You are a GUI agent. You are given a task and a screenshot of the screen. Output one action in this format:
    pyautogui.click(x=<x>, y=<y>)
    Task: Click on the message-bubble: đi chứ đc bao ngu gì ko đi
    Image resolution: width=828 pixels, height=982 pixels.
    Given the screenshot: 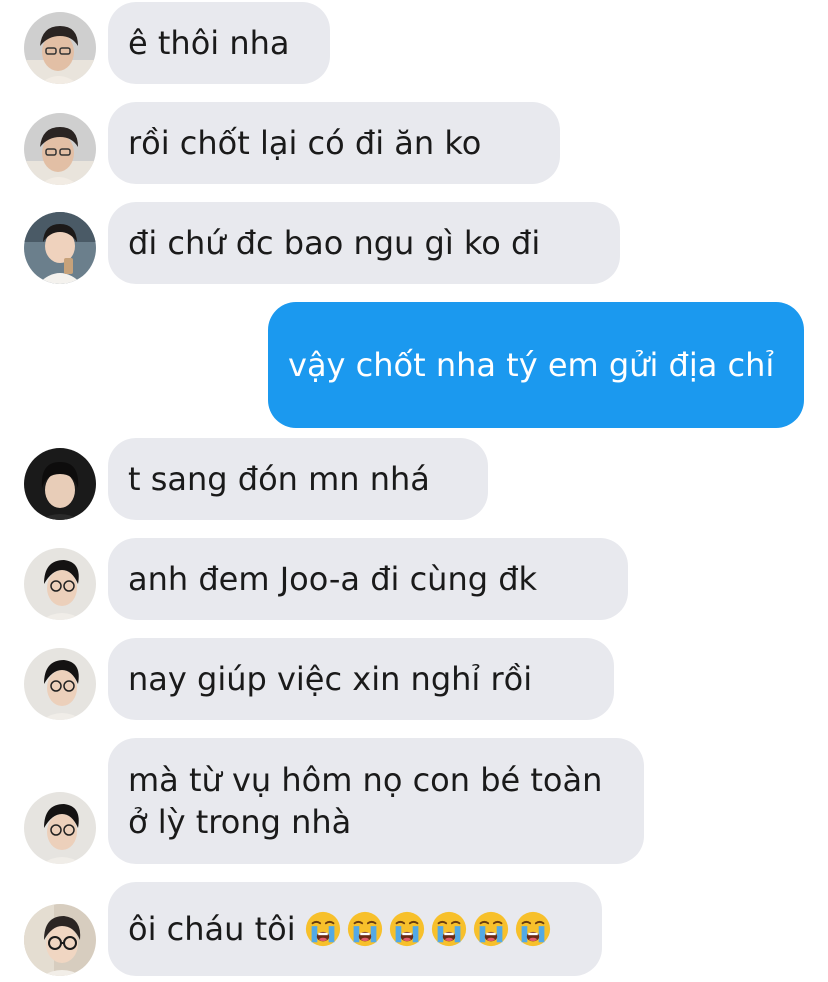 What is the action you would take?
    pyautogui.click(x=364, y=243)
    